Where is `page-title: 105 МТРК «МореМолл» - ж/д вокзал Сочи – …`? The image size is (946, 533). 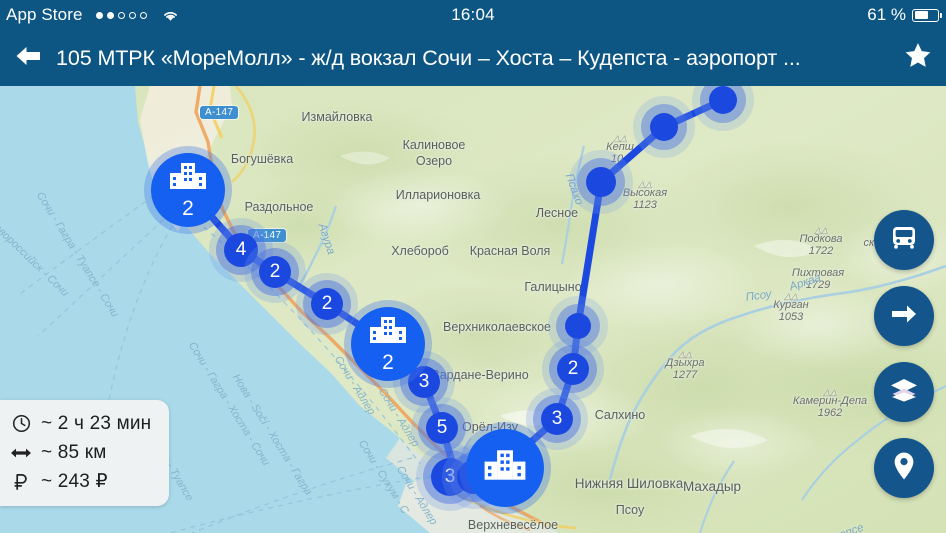 page-title: 105 МТРК «МореМолл» - ж/д вокзал Сочи – … is located at coordinates (428, 57).